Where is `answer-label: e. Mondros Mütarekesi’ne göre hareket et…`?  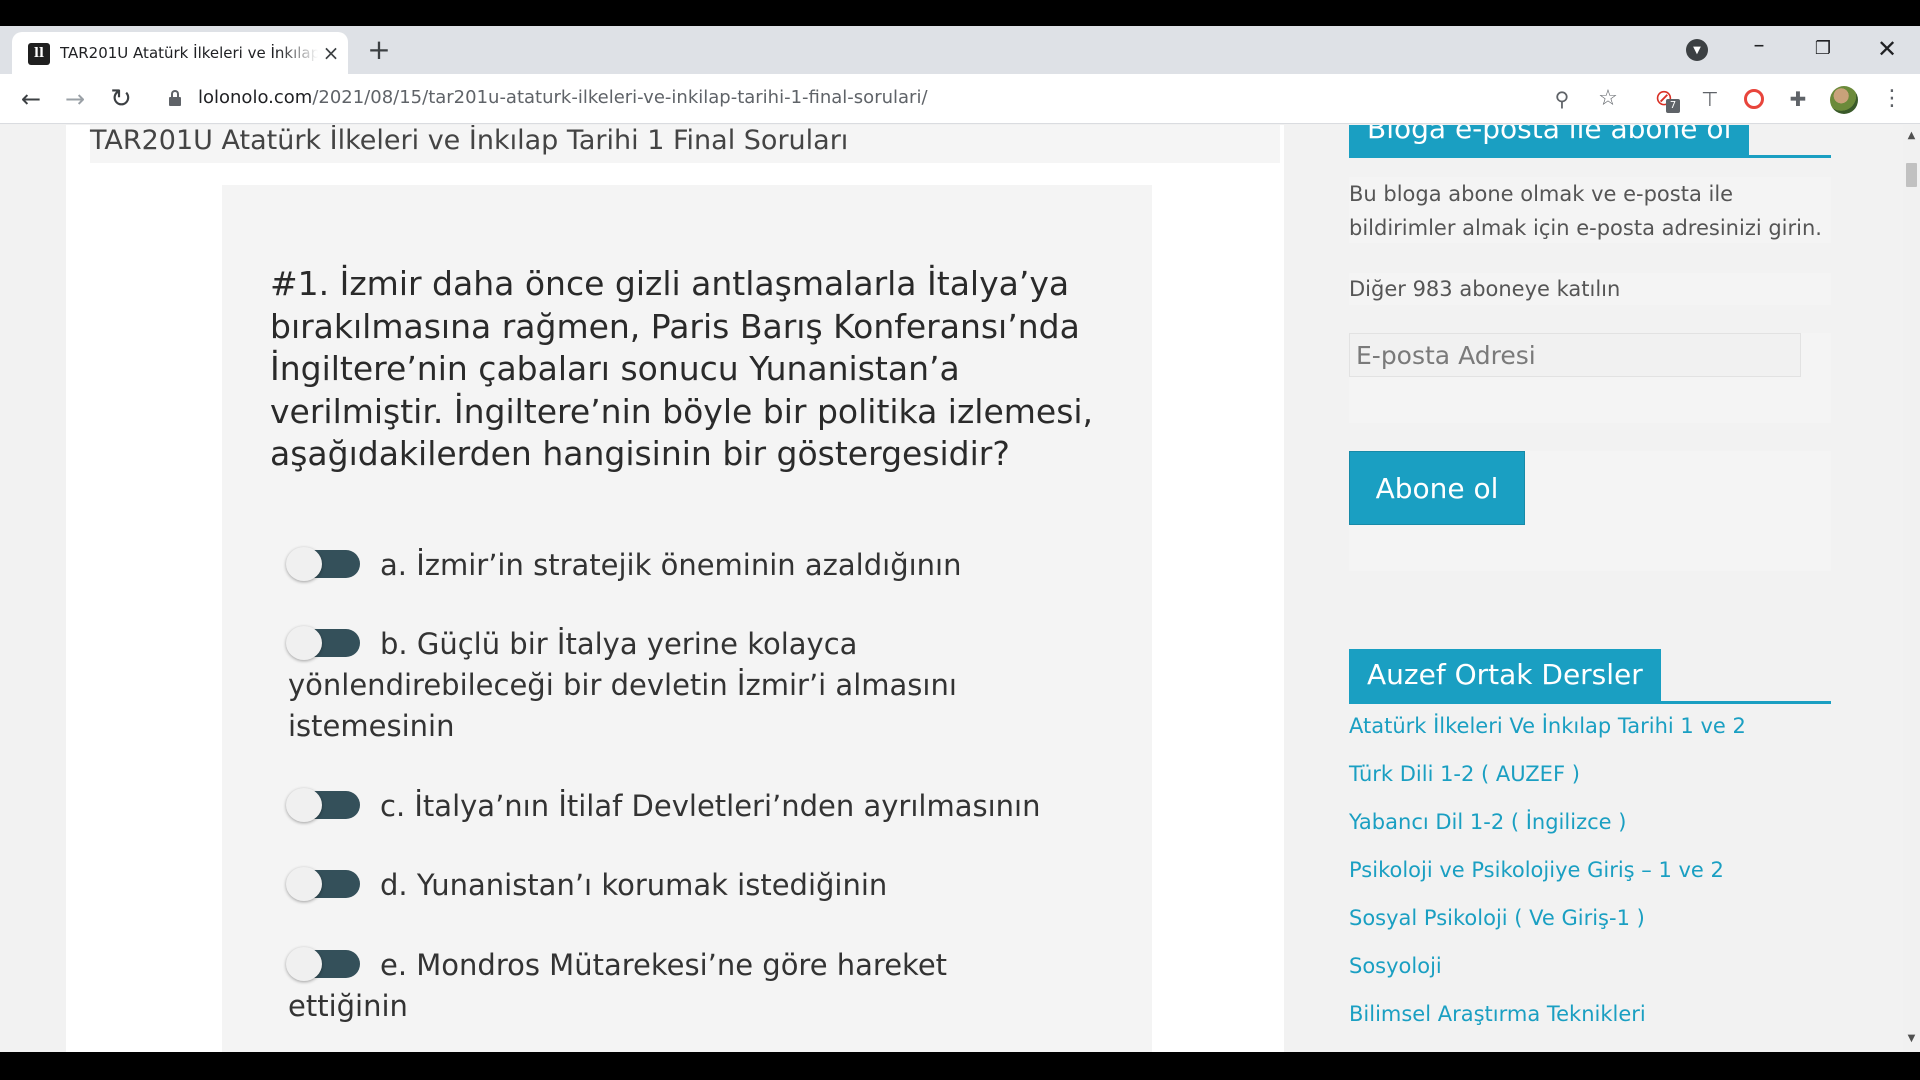 answer-label: e. Mondros Mütarekesi’ne göre hareket et… is located at coordinates (618, 985).